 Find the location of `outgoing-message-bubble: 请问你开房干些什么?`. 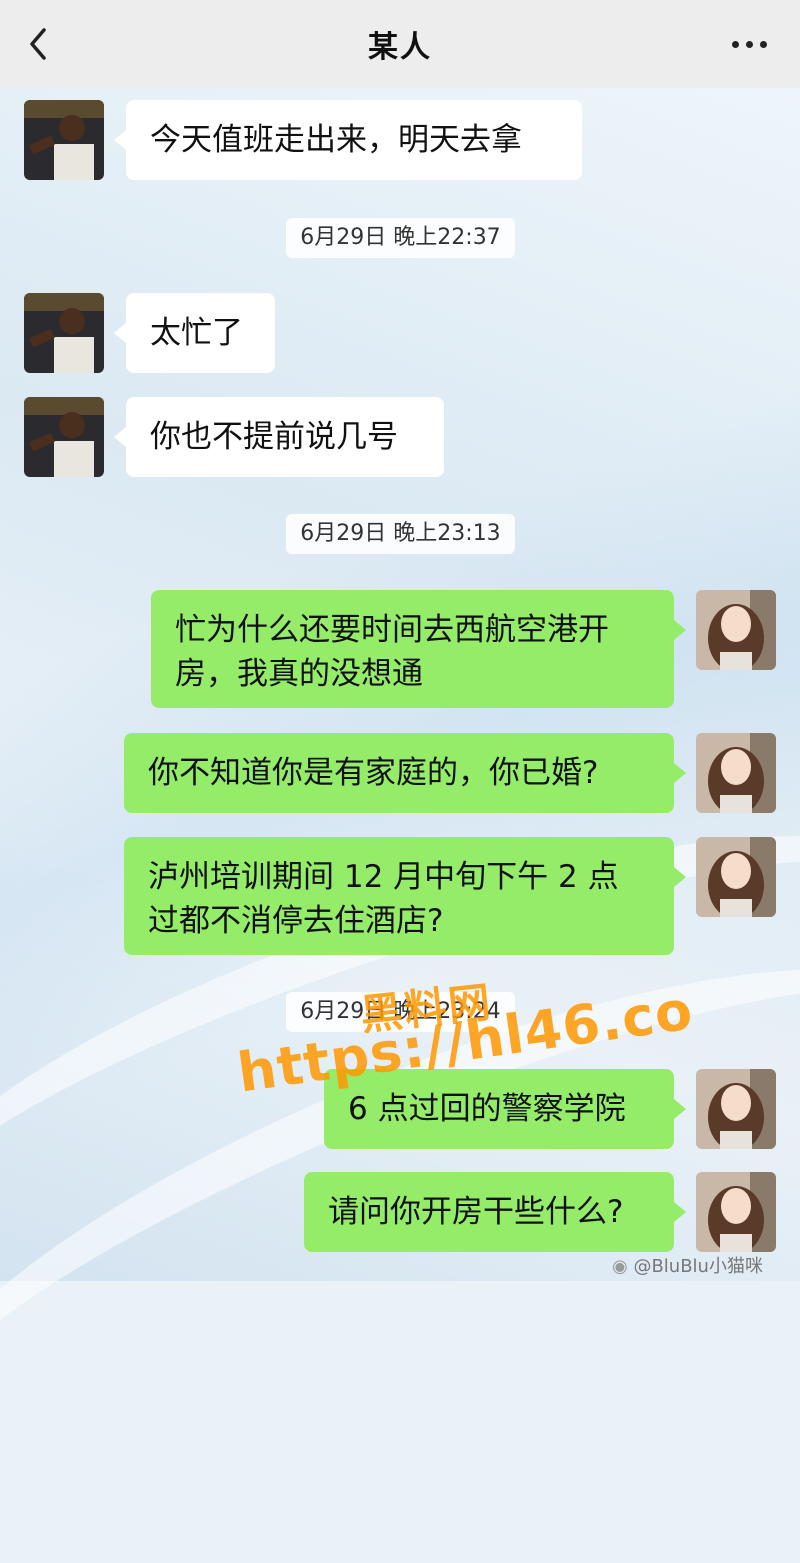

outgoing-message-bubble: 请问你开房干些什么? is located at coordinates (495, 1212).